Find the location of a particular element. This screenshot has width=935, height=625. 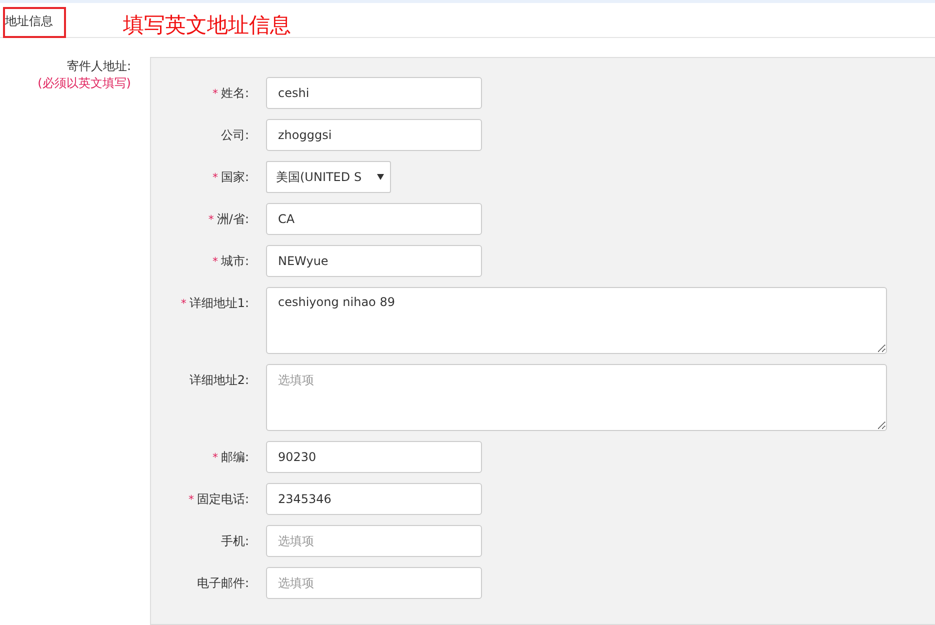

section-title: 地址信息 is located at coordinates (34, 22).